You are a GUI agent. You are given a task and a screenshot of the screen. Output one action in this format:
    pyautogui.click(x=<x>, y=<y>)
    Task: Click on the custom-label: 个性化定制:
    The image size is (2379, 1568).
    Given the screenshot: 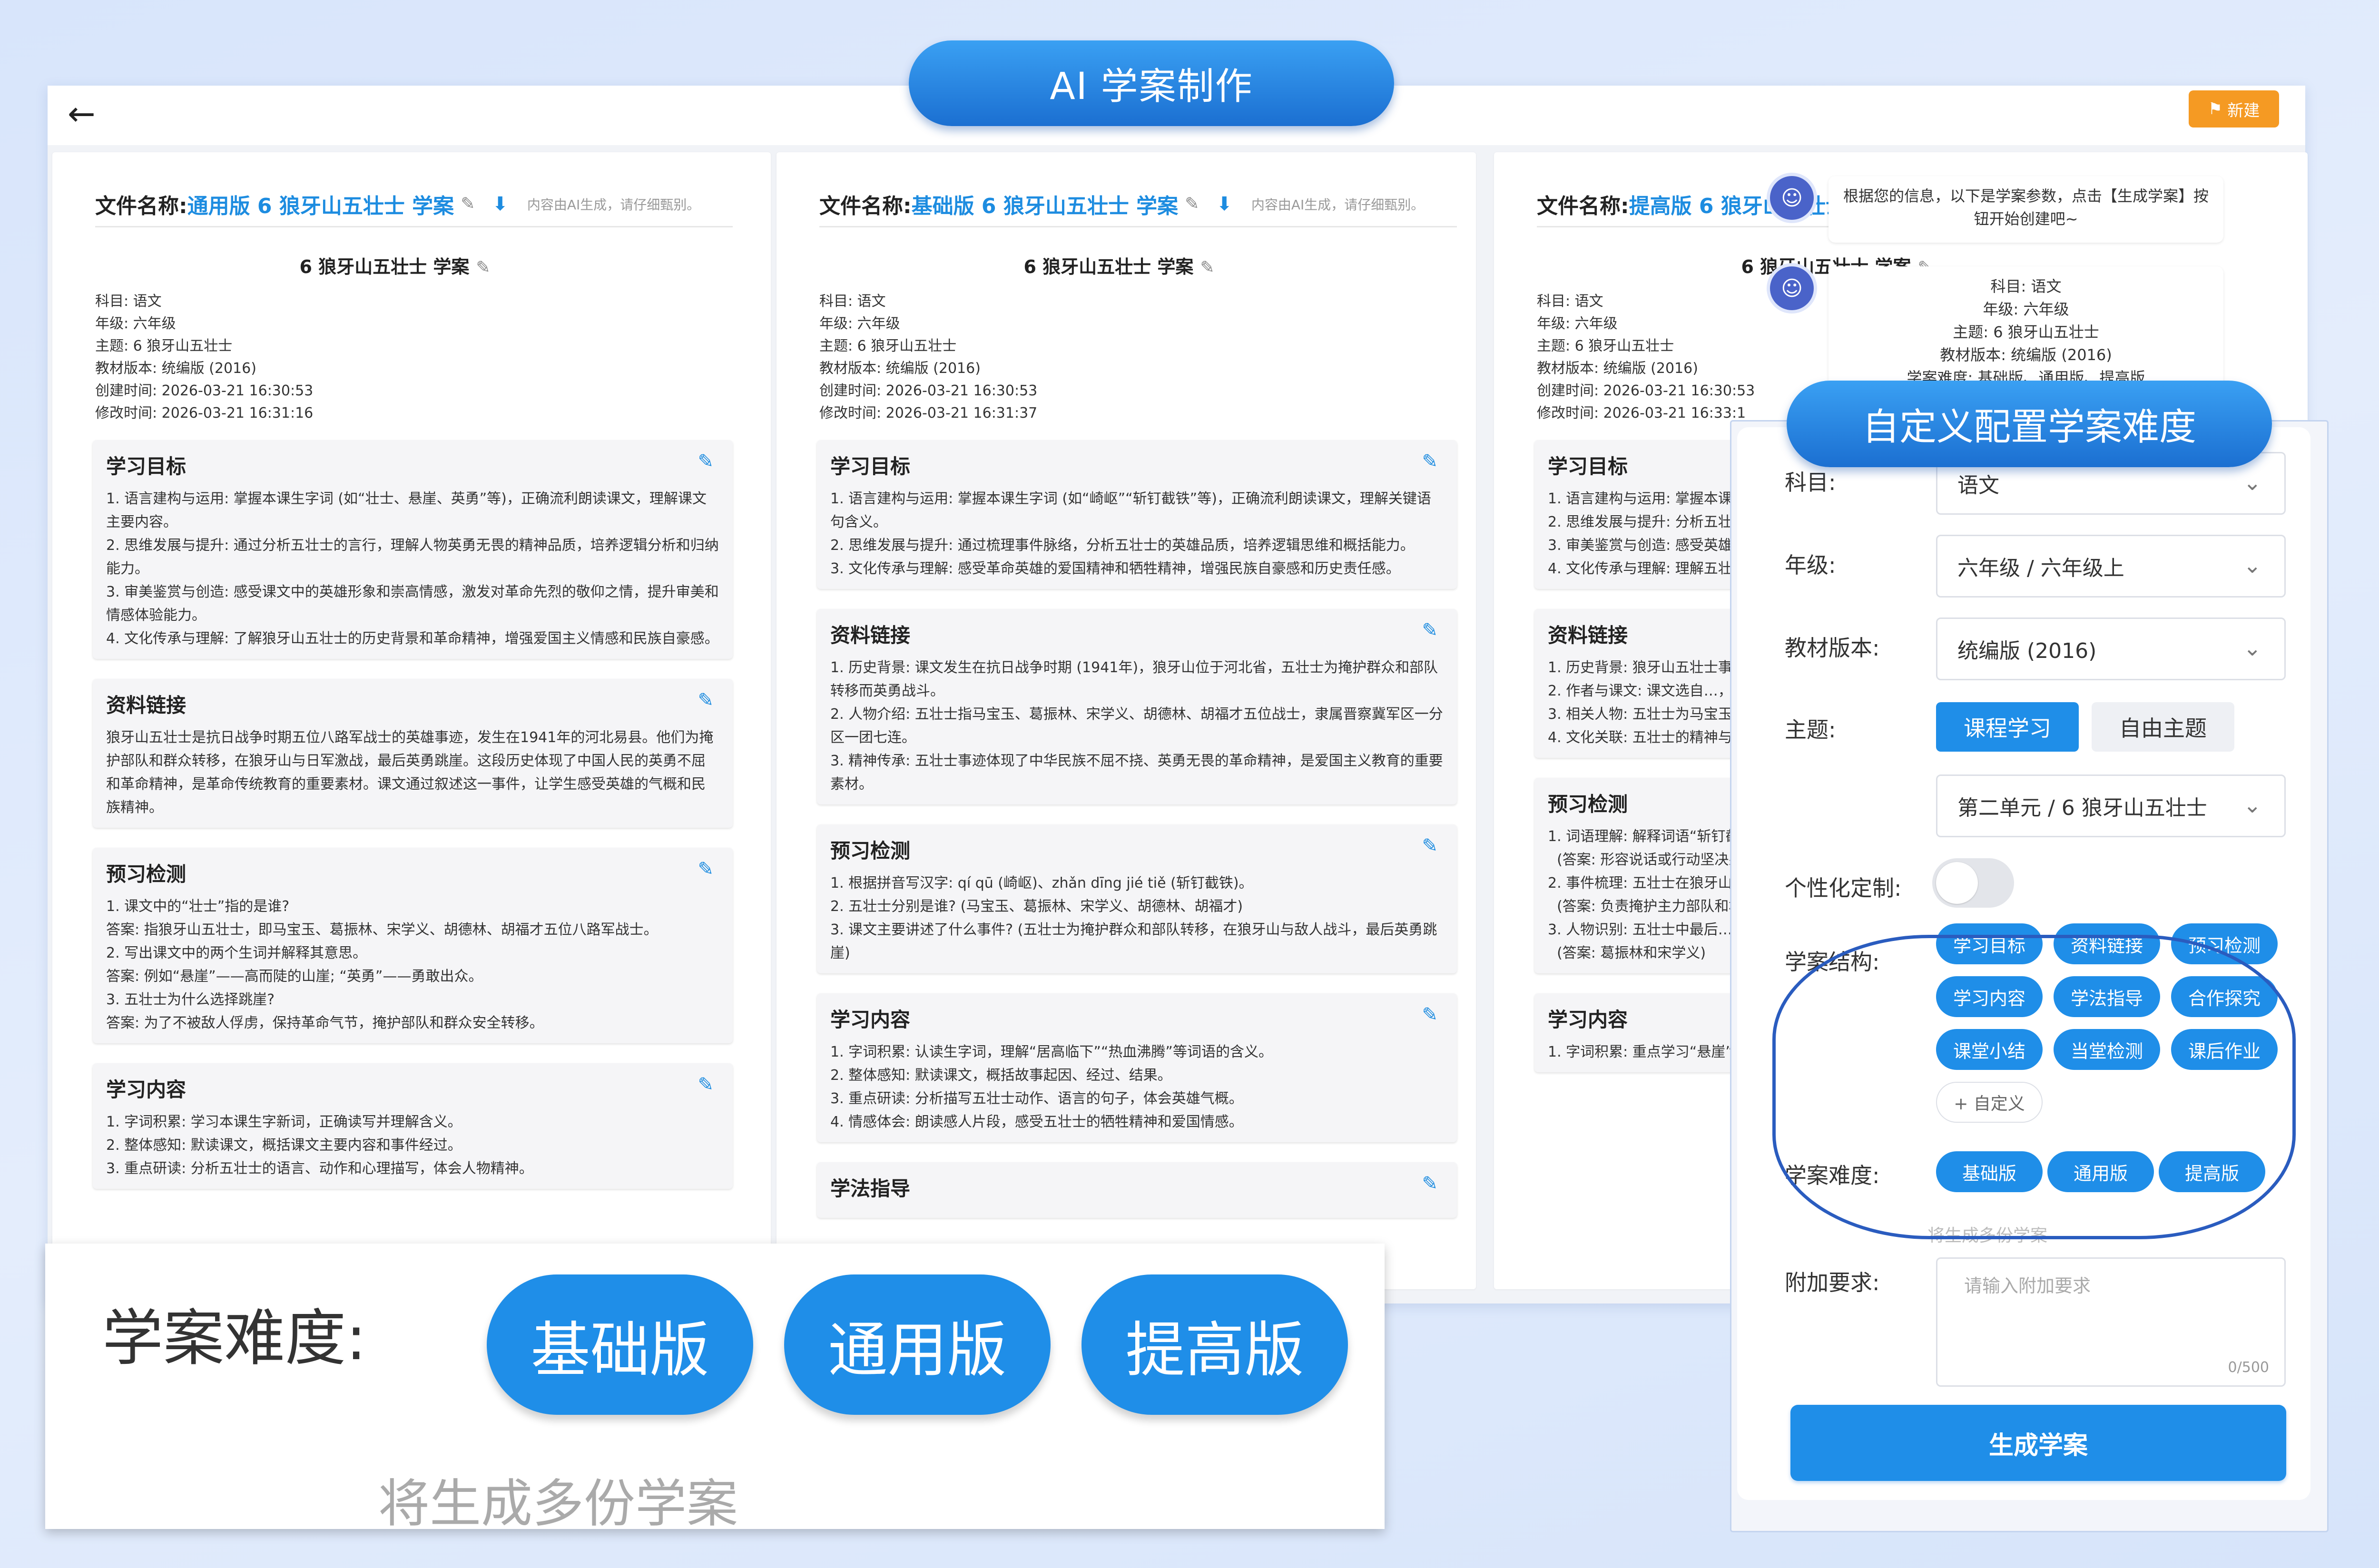 What is the action you would take?
    pyautogui.click(x=1843, y=888)
    